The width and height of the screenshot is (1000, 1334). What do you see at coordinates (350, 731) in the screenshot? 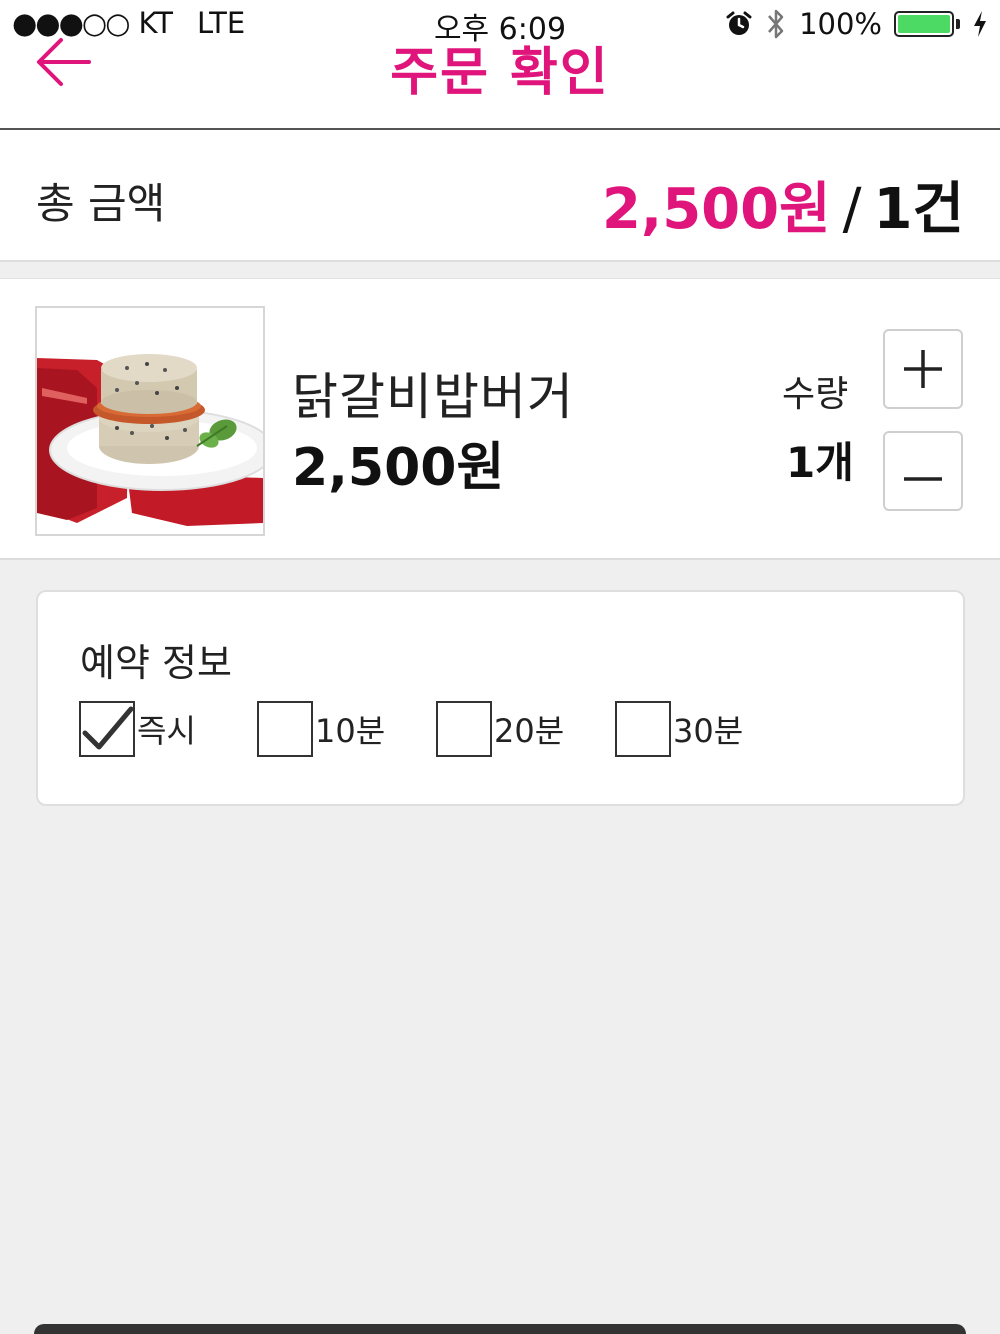
I see `option-label: 10분` at bounding box center [350, 731].